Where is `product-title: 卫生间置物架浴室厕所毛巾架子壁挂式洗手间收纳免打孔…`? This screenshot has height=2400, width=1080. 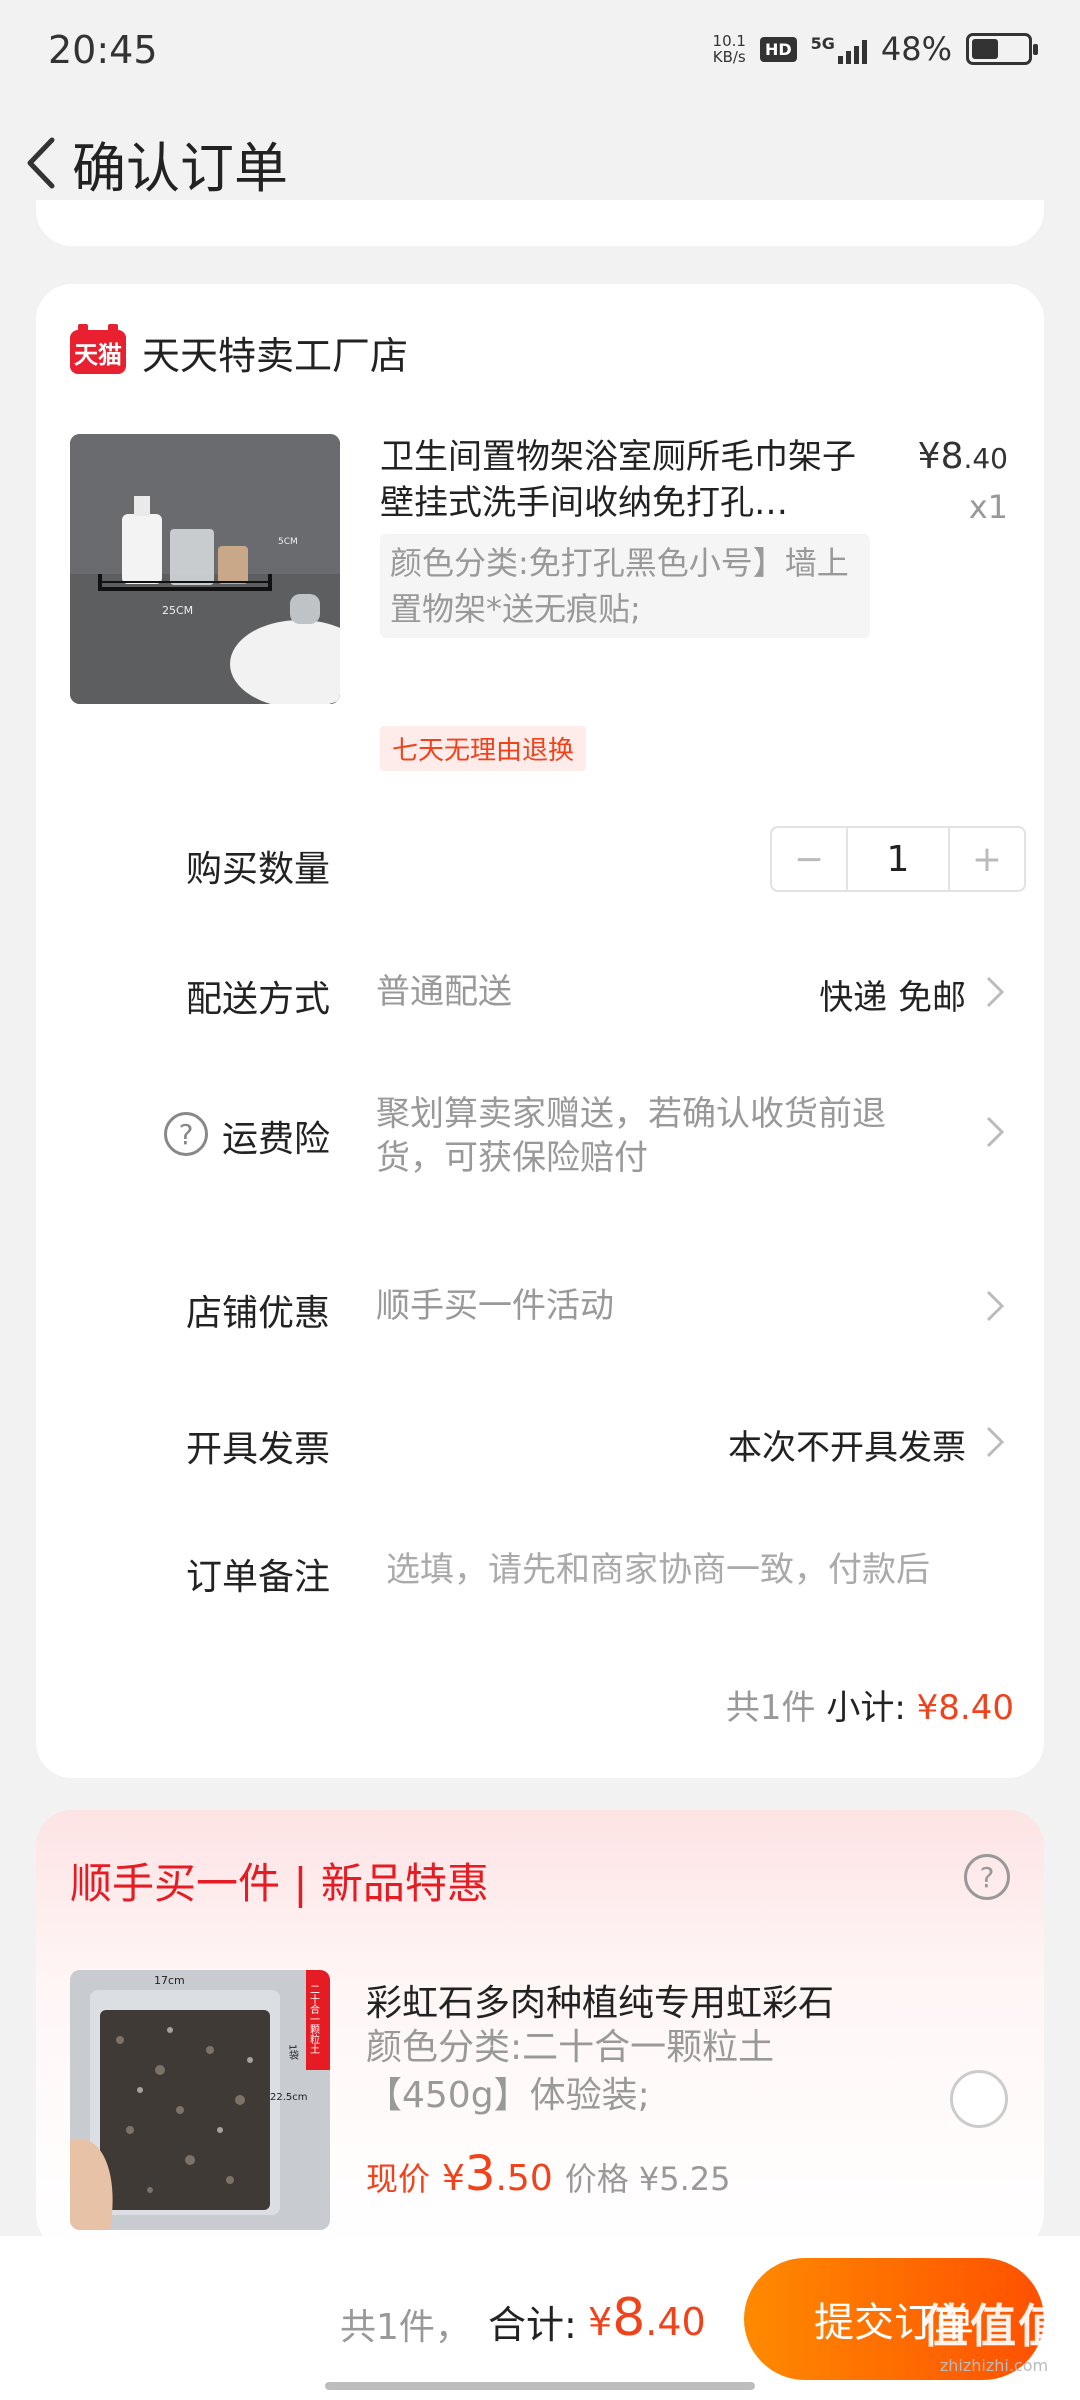 product-title: 卫生间置物架浴室厕所毛巾架子壁挂式洗手间收纳免打孔… is located at coordinates (630, 480).